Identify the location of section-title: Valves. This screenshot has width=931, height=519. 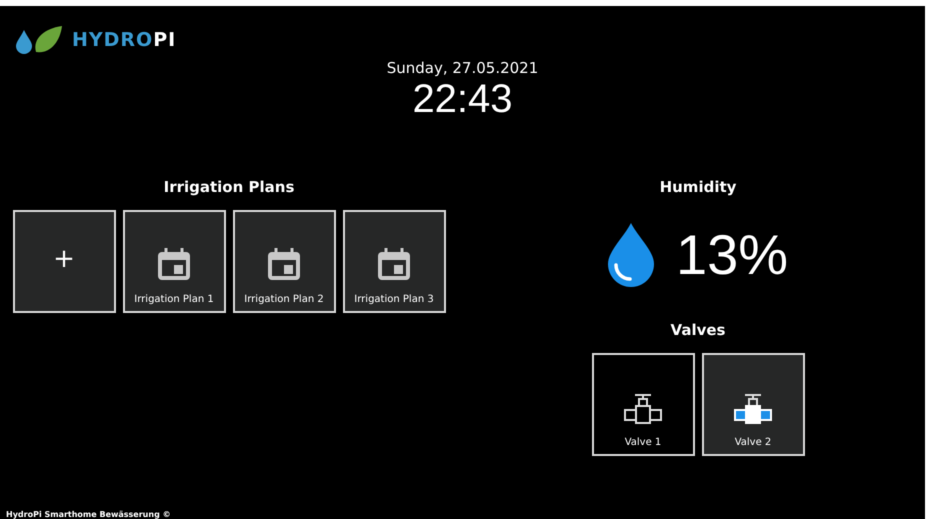
(698, 330).